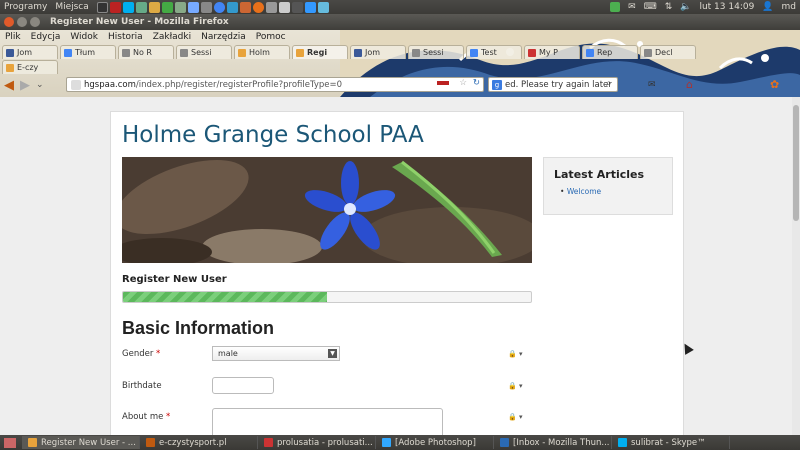 The width and height of the screenshot is (800, 450). Describe the element at coordinates (9, 85) in the screenshot. I see `back-arrow-icon: ◀` at that location.